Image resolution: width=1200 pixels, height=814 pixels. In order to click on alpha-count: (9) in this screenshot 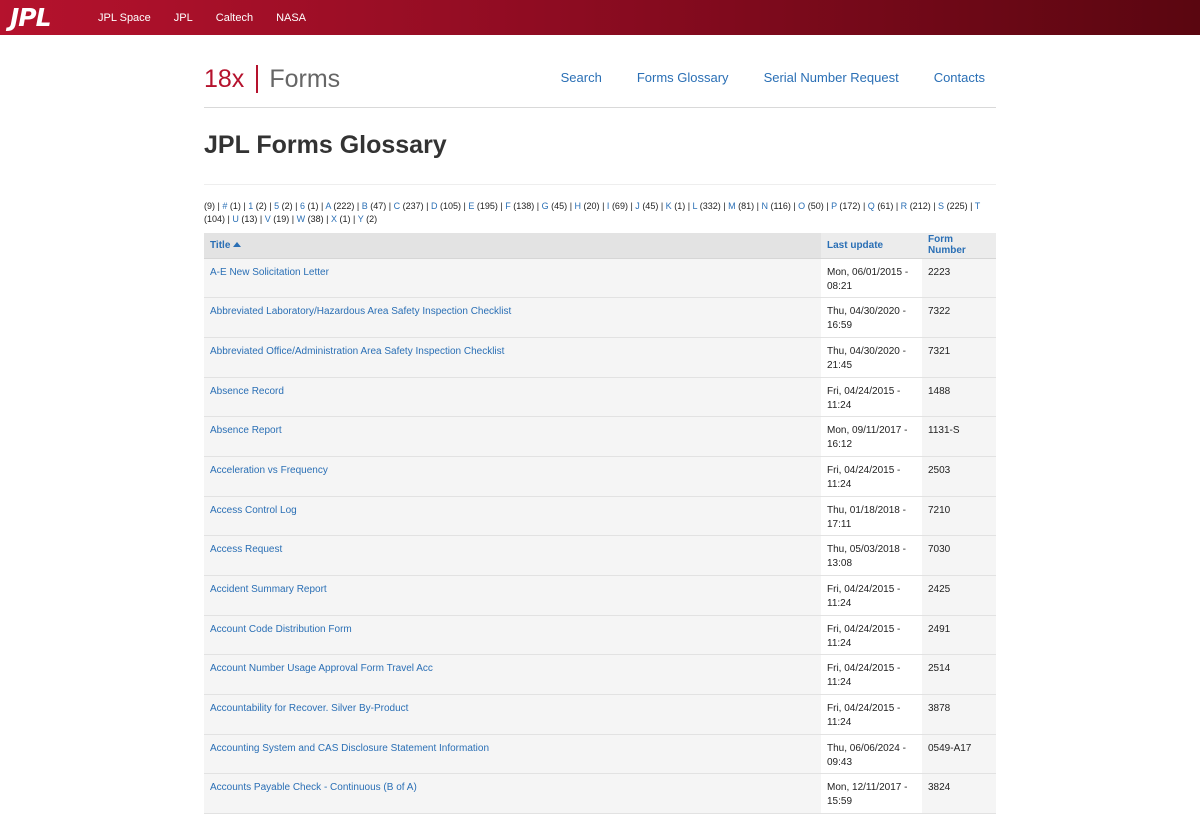, I will do `click(209, 206)`.